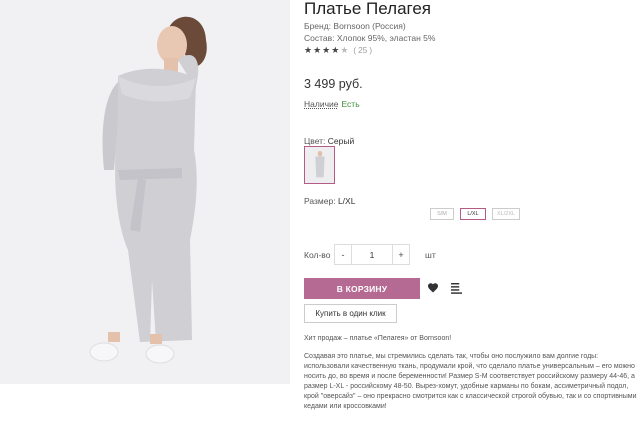 The width and height of the screenshot is (640, 437). I want to click on availability: Наличие Есть, so click(332, 104).